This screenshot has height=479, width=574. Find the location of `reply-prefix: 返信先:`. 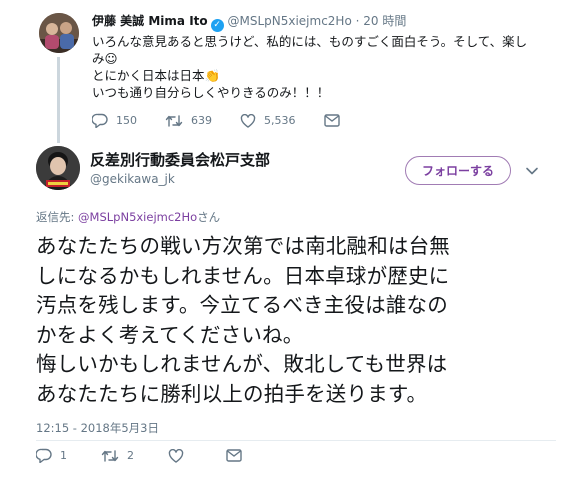

reply-prefix: 返信先: is located at coordinates (57, 217).